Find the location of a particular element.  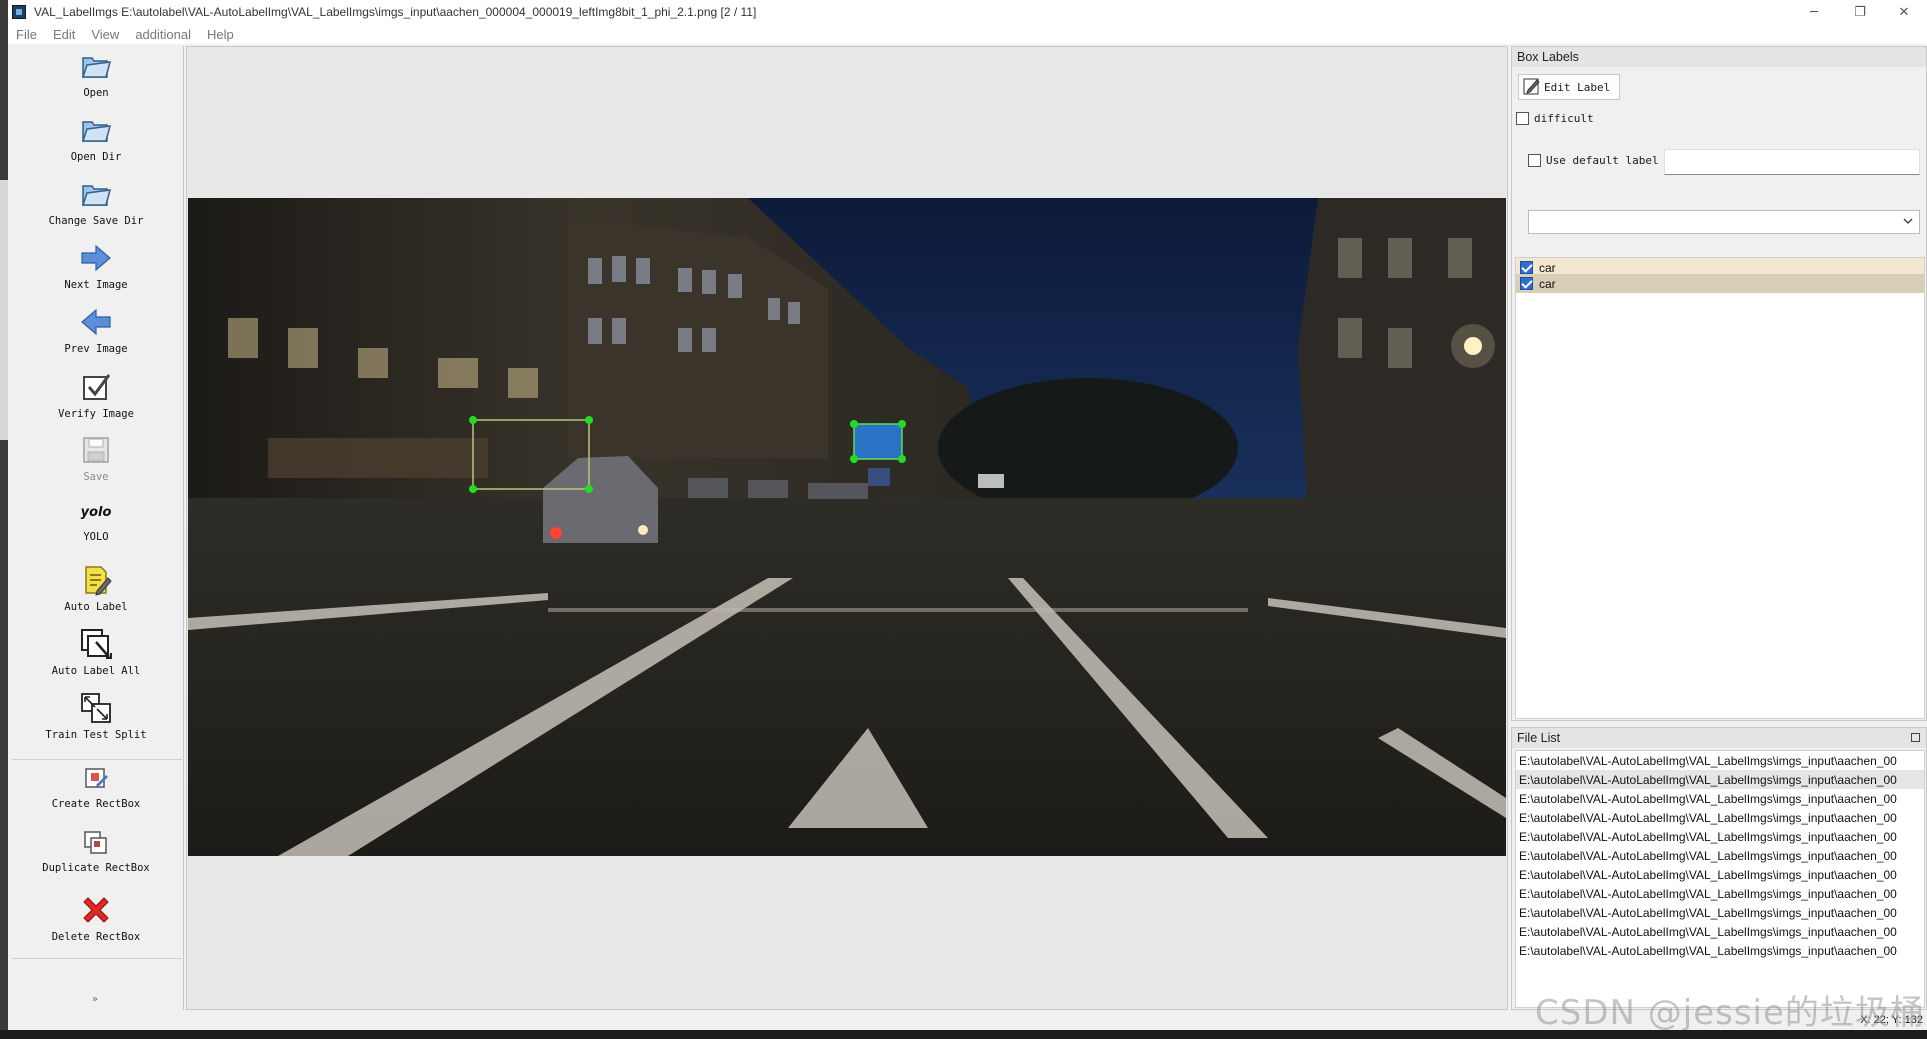

use-default-label-row: Use default label is located at coordinates (1593, 160).